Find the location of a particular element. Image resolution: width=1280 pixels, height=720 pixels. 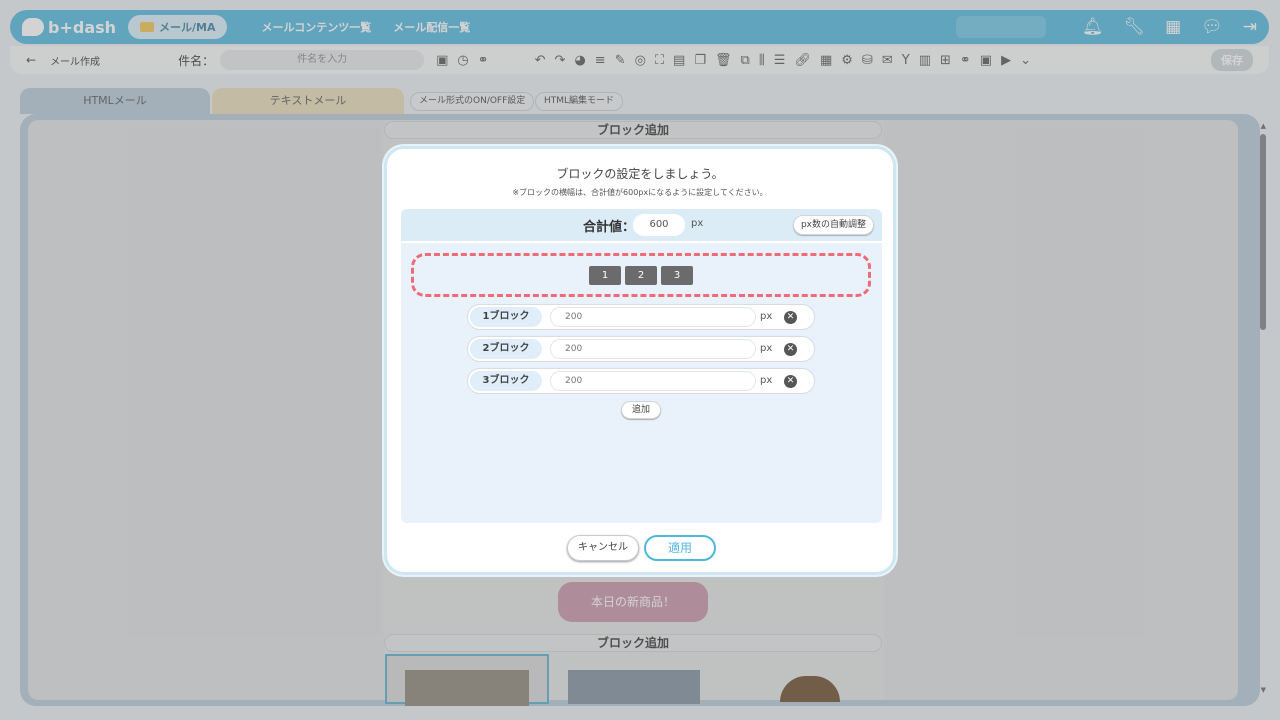

total-row: 合計値： 600 px px数の自動調整 is located at coordinates (641, 225).